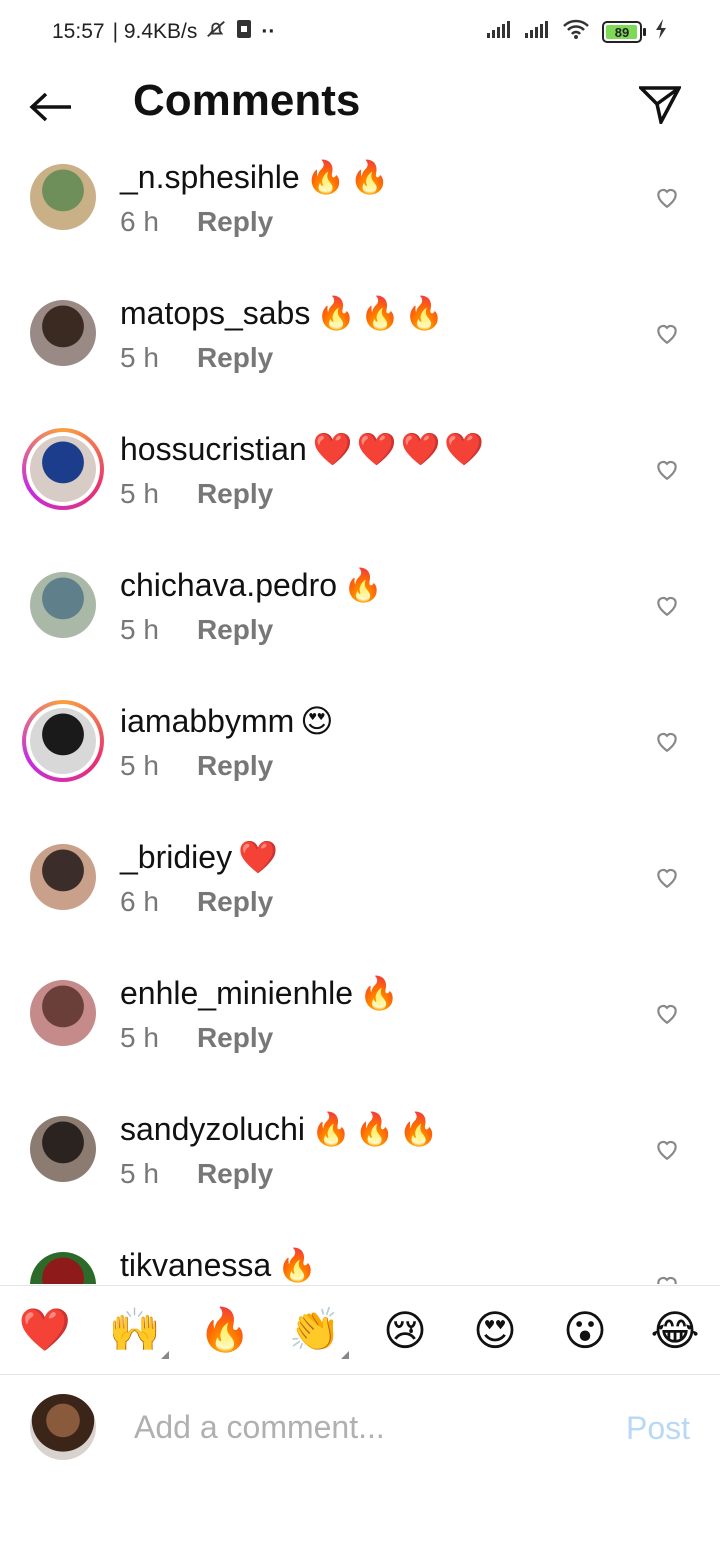 This screenshot has height=1560, width=720. I want to click on comment-row: tikvanessa 🔥, so click(360, 1260).